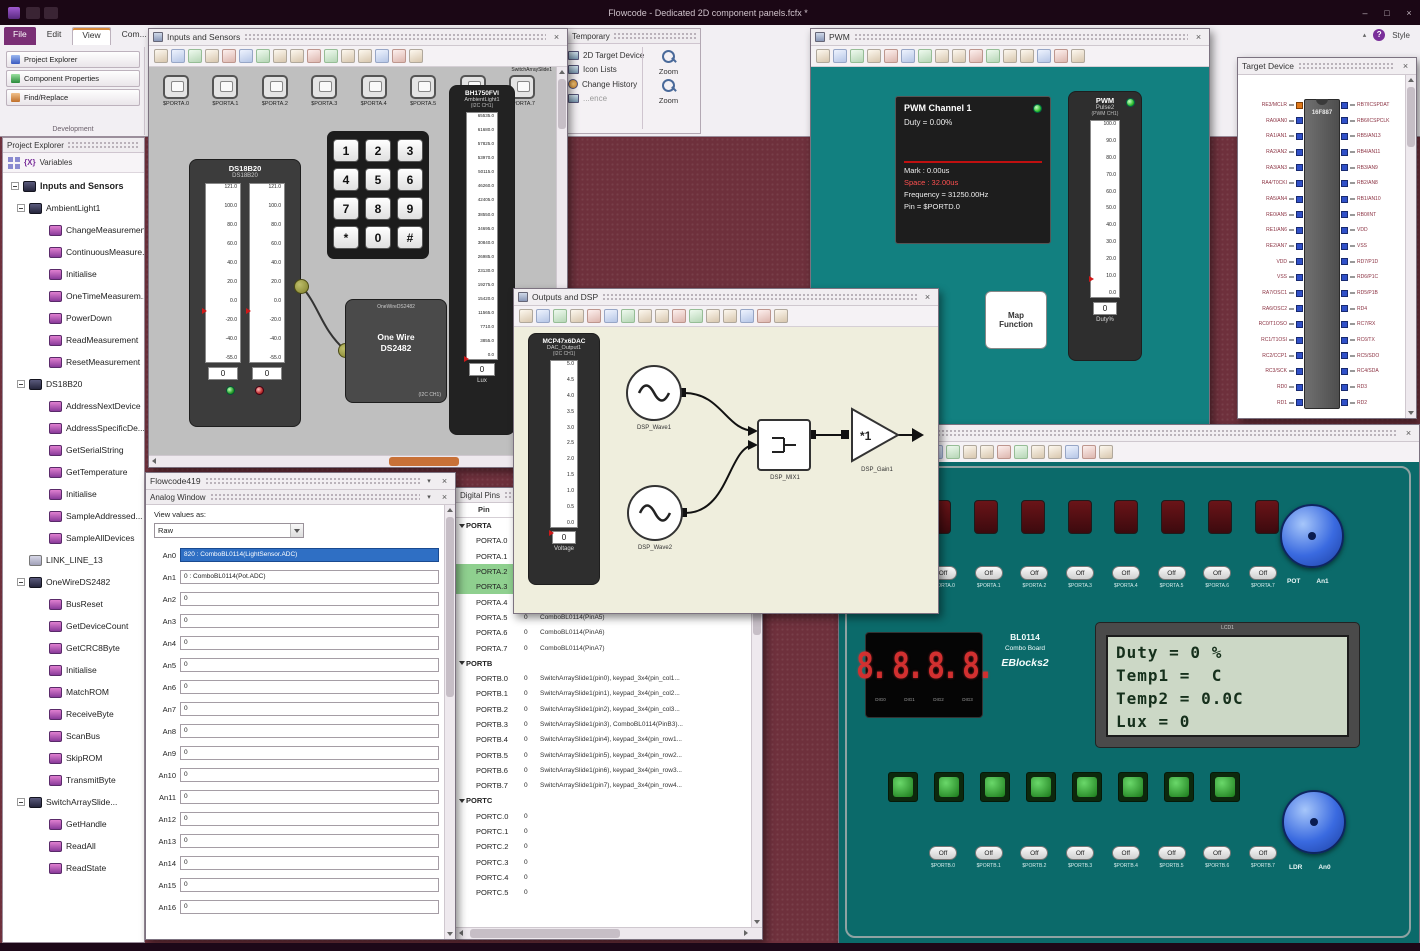 This screenshot has height=951, width=1420. I want to click on scroll-down-arrow, so click(757, 922).